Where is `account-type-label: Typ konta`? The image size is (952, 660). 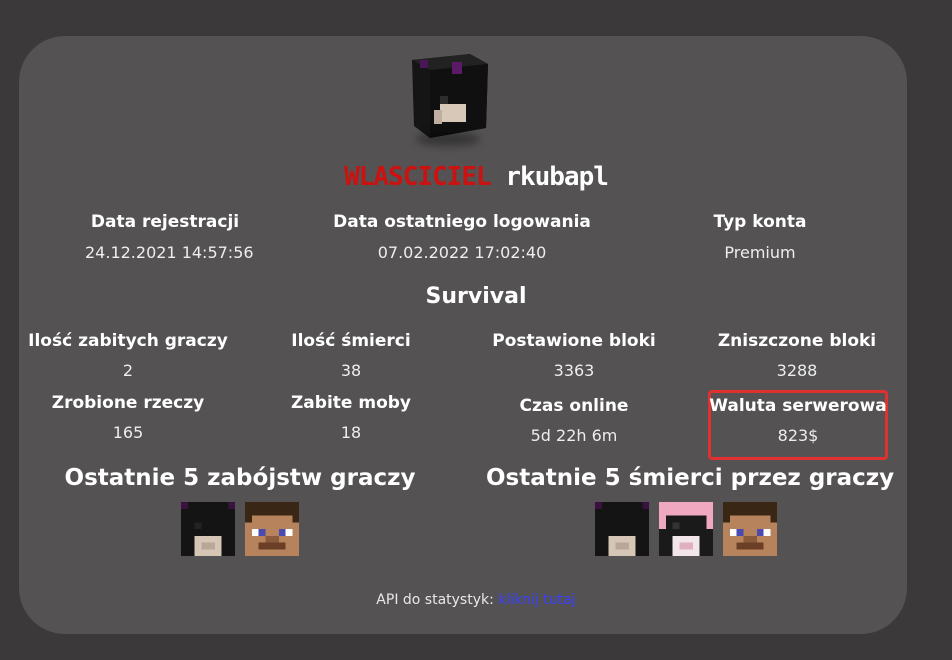 account-type-label: Typ konta is located at coordinates (760, 222).